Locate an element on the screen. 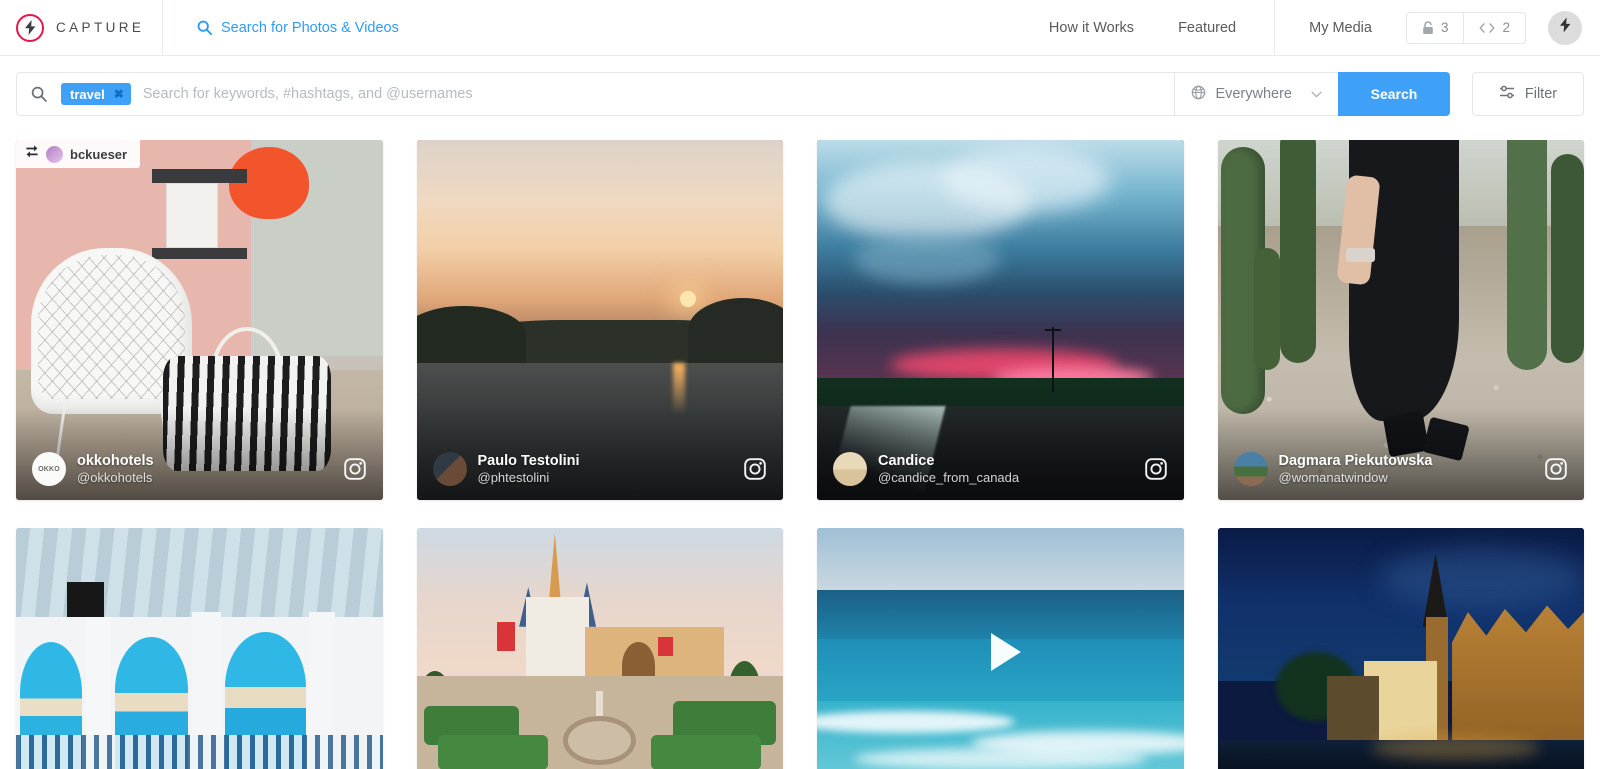 This screenshot has height=769, width=1600. search-input is located at coordinates (651, 94).